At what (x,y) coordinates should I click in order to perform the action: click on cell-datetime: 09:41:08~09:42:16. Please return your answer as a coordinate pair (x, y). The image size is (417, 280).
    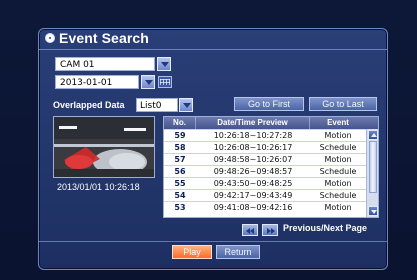
    Looking at the image, I should click on (253, 207).